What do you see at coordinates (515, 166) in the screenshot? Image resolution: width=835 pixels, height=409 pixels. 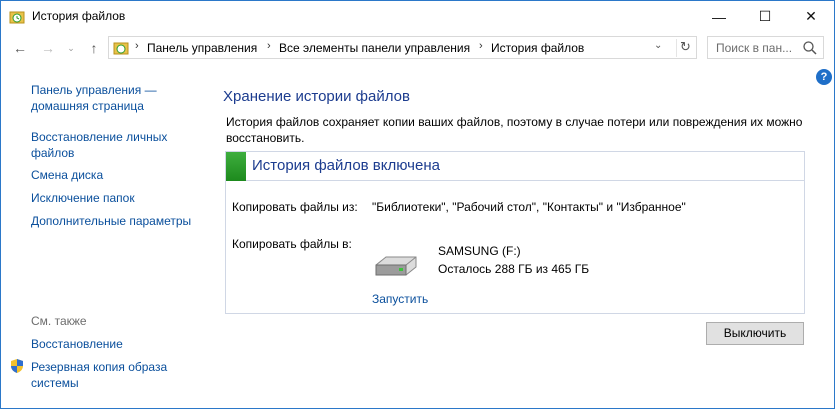 I see `status-panel-header: История файлов включена` at bounding box center [515, 166].